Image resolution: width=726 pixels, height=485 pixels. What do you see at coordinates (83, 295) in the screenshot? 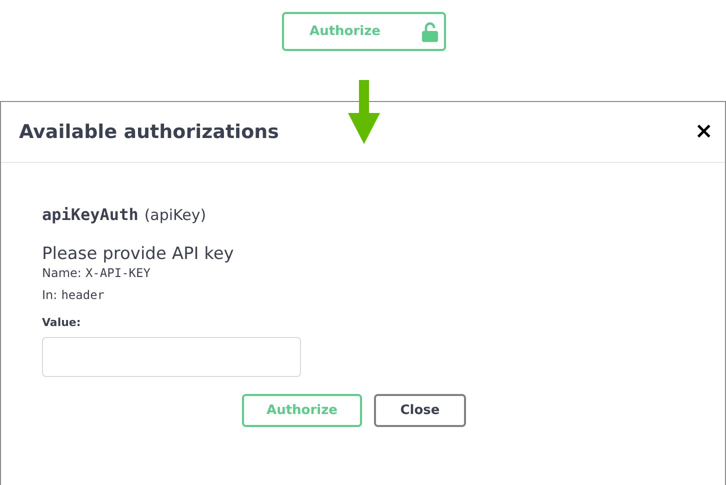
I see `in-value: header` at bounding box center [83, 295].